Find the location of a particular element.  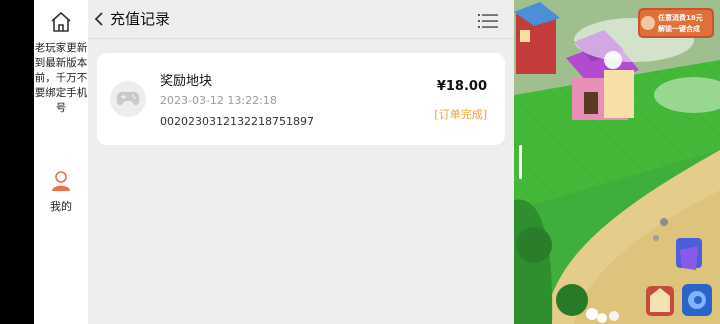

me-button: 我的 is located at coordinates (61, 192).